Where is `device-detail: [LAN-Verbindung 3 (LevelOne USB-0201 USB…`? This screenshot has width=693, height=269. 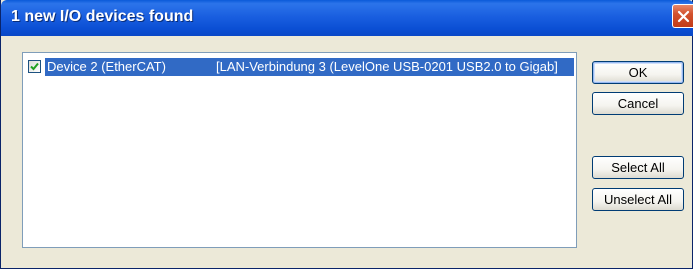
device-detail: [LAN-Verbindung 3 (LevelOne USB-0201 USB… is located at coordinates (387, 66).